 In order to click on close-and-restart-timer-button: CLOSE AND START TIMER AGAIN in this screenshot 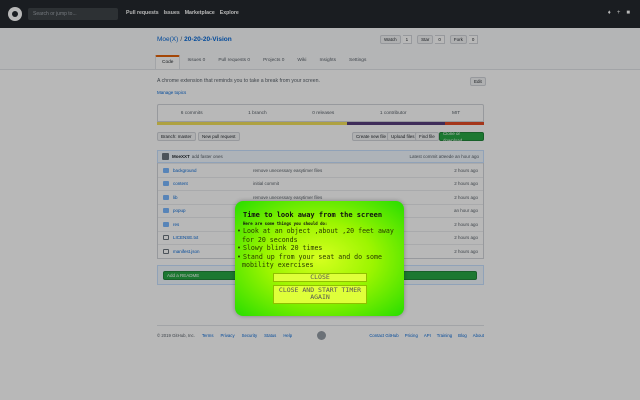, I will do `click(320, 294)`.